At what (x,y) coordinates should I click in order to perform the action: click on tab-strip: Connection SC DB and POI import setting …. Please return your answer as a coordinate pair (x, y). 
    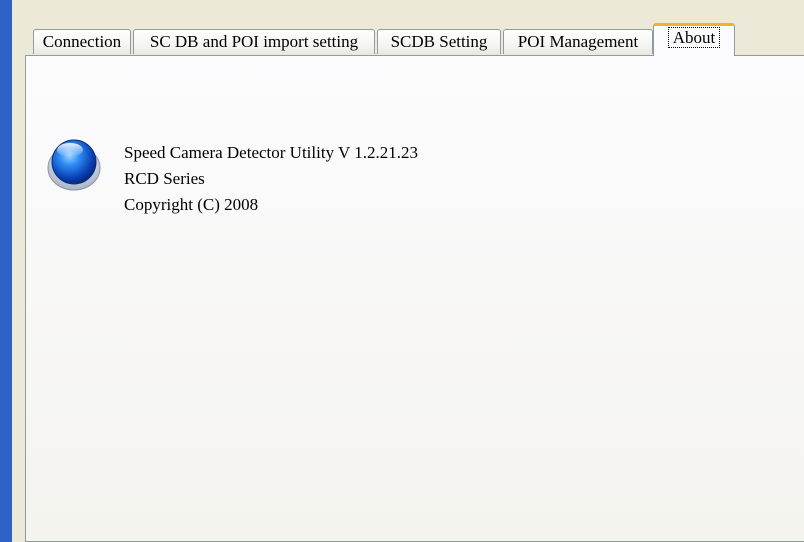
    Looking at the image, I should click on (414, 39).